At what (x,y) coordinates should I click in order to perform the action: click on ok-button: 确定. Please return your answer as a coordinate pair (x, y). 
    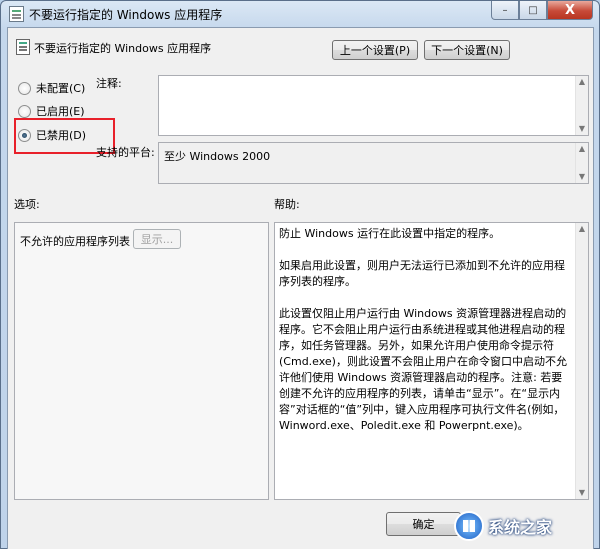
    Looking at the image, I should click on (423, 524).